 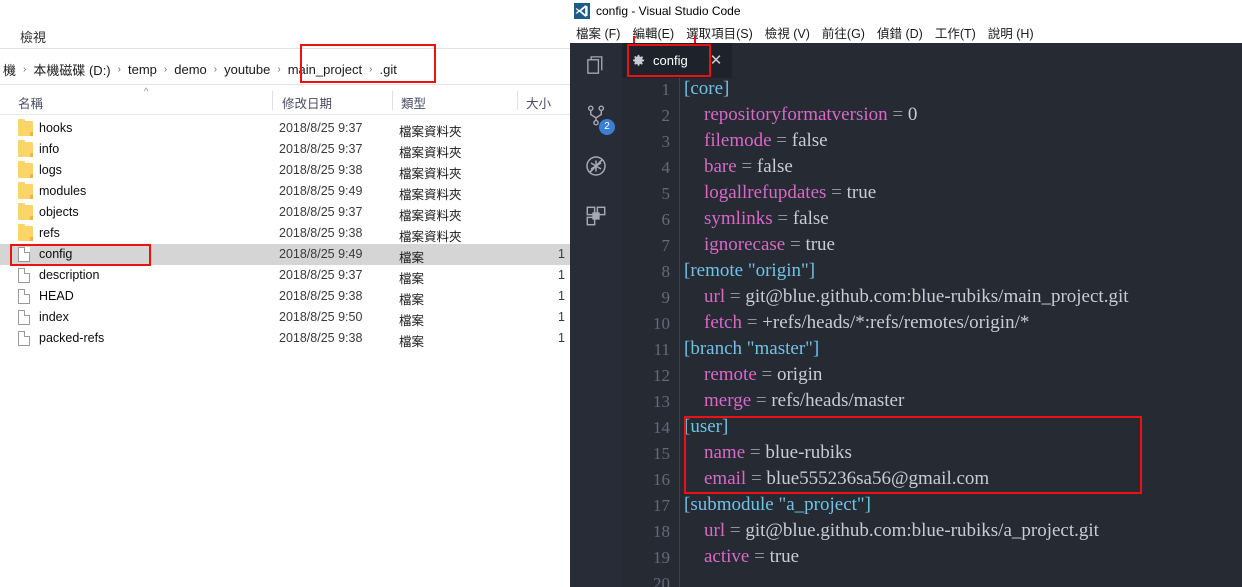 I want to click on code-line: 19 active = true, so click(x=932, y=559).